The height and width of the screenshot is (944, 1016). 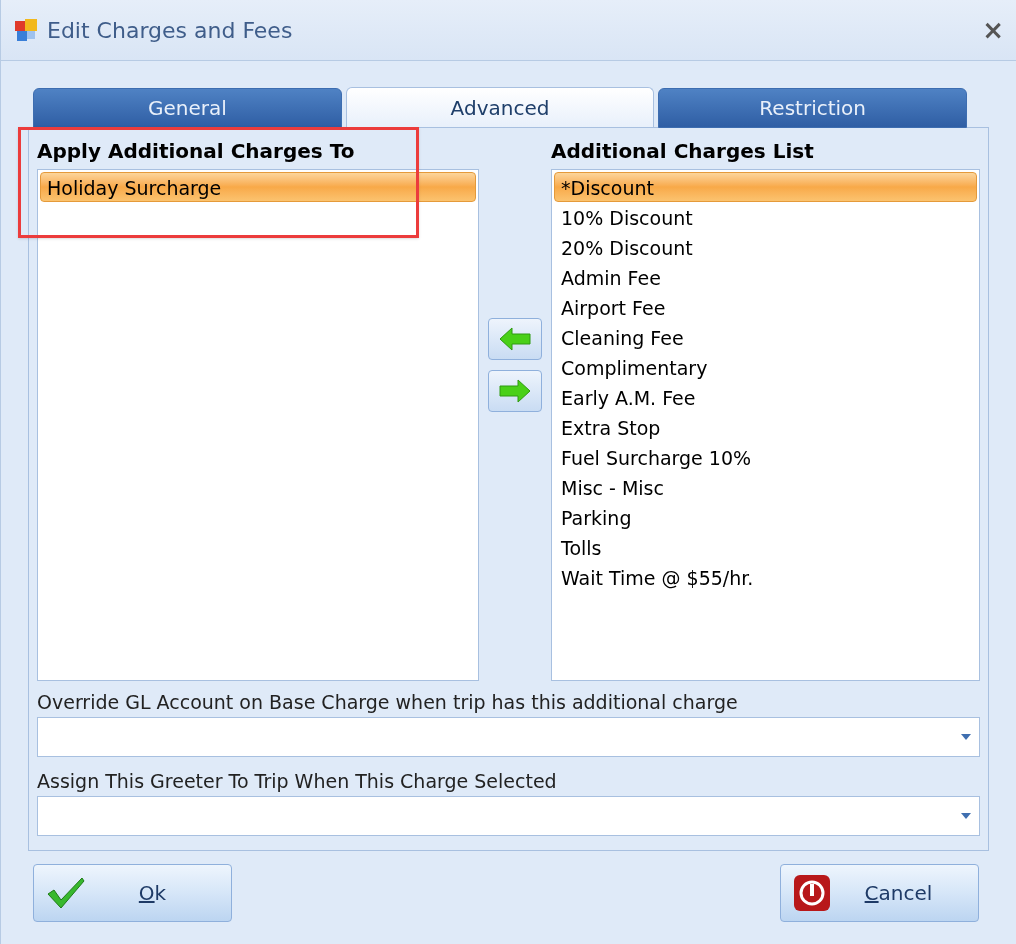 What do you see at coordinates (765, 337) in the screenshot?
I see `list-item: Cleaning Fee` at bounding box center [765, 337].